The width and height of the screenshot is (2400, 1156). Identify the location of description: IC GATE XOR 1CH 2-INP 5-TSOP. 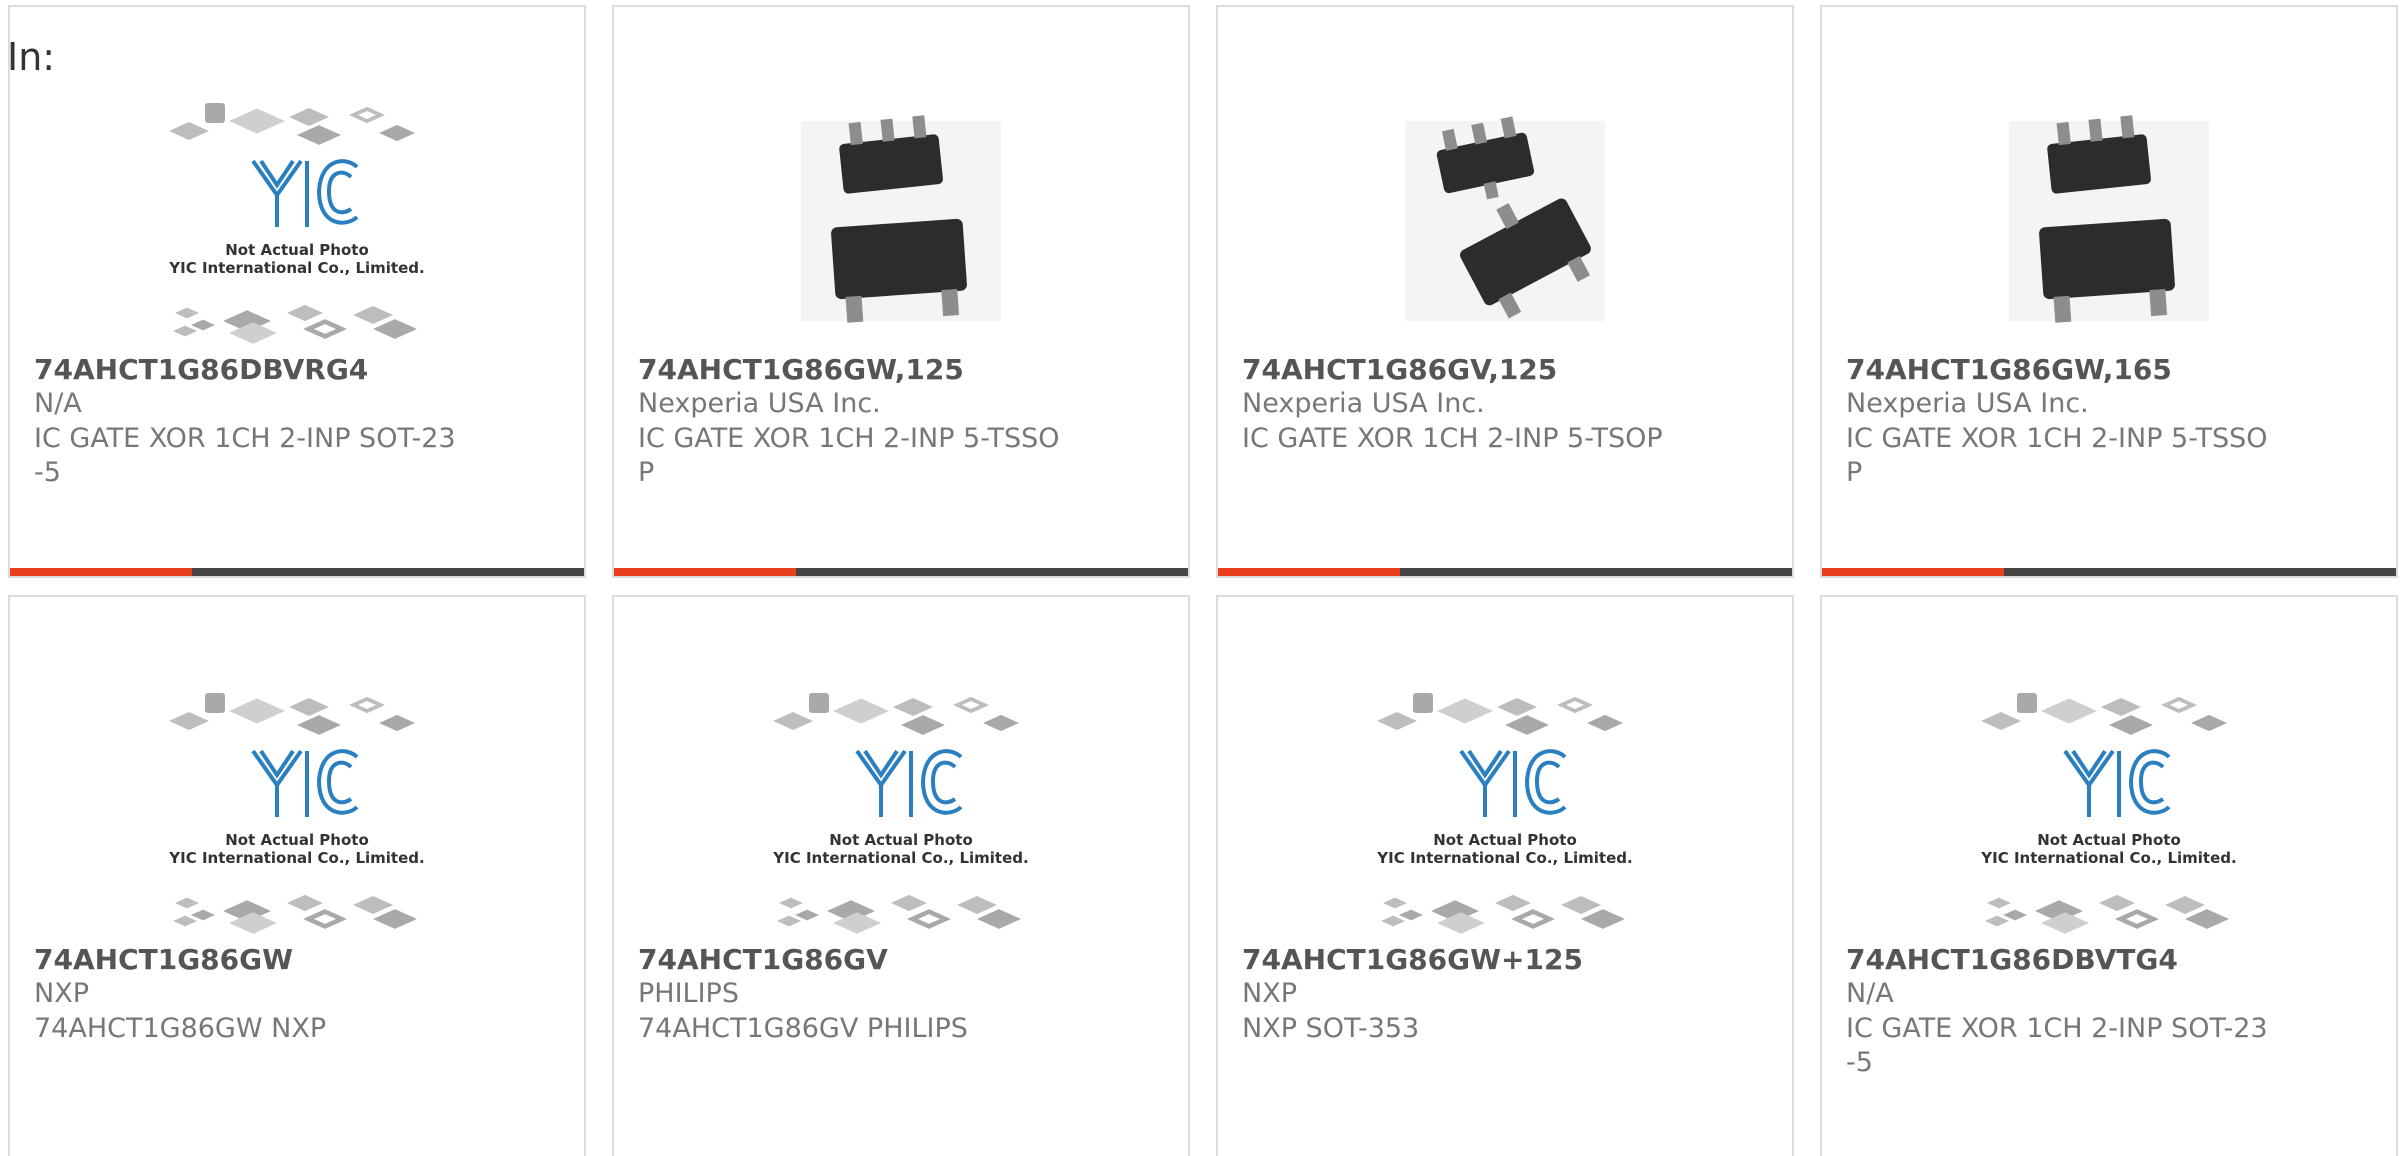
(1452, 438).